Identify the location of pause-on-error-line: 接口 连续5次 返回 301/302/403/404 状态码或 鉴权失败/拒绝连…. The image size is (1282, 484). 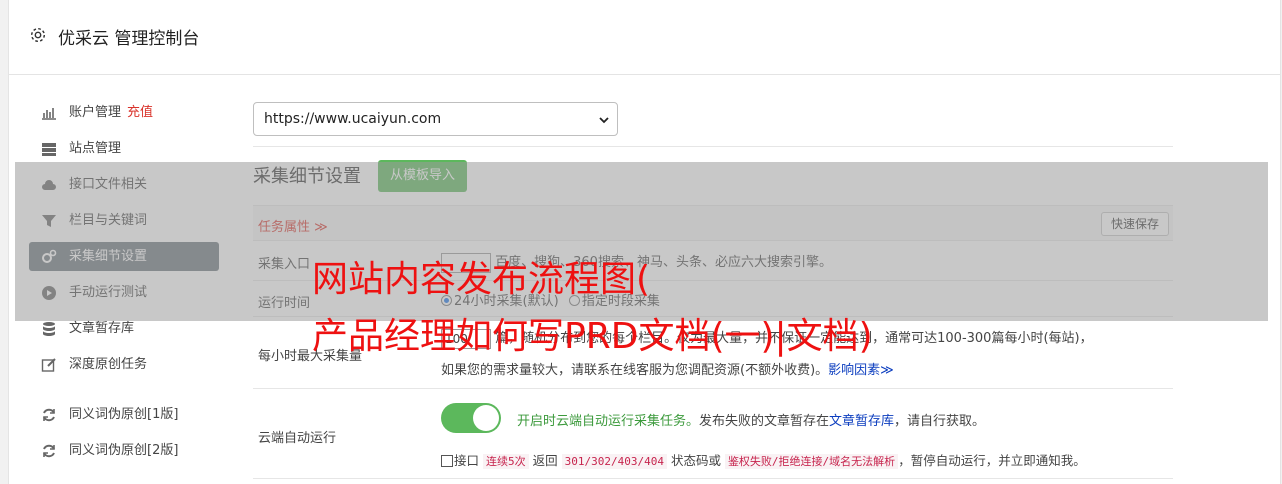
(763, 459).